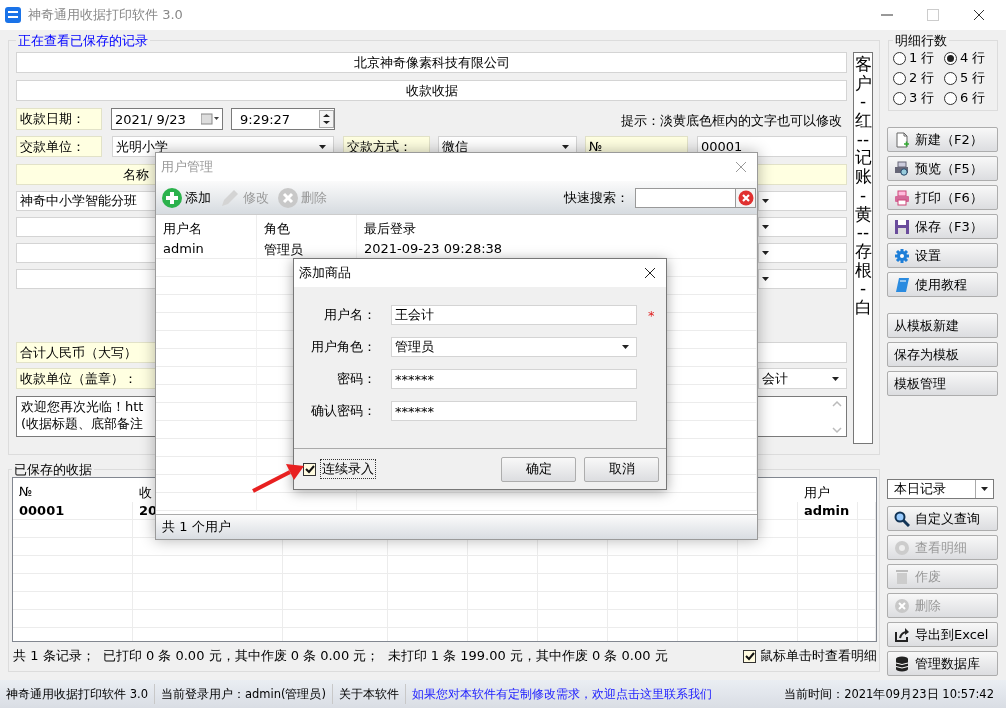  Describe the element at coordinates (942, 518) in the screenshot. I see `button: 自定义查询` at that location.